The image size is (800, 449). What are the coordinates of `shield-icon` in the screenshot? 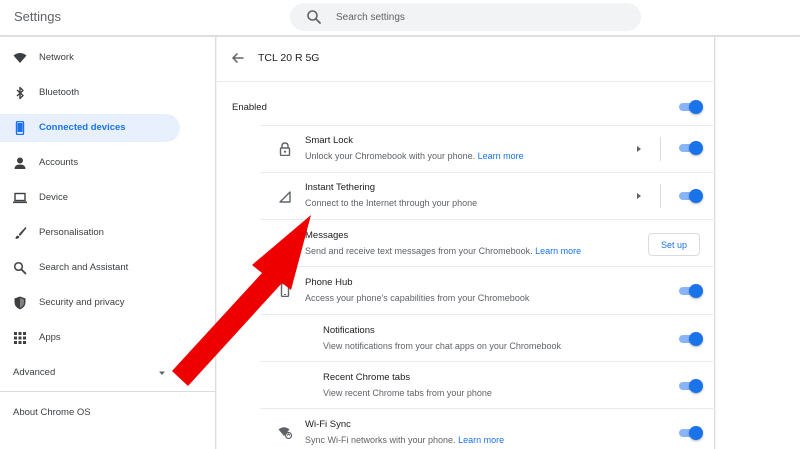 It's located at (20, 303).